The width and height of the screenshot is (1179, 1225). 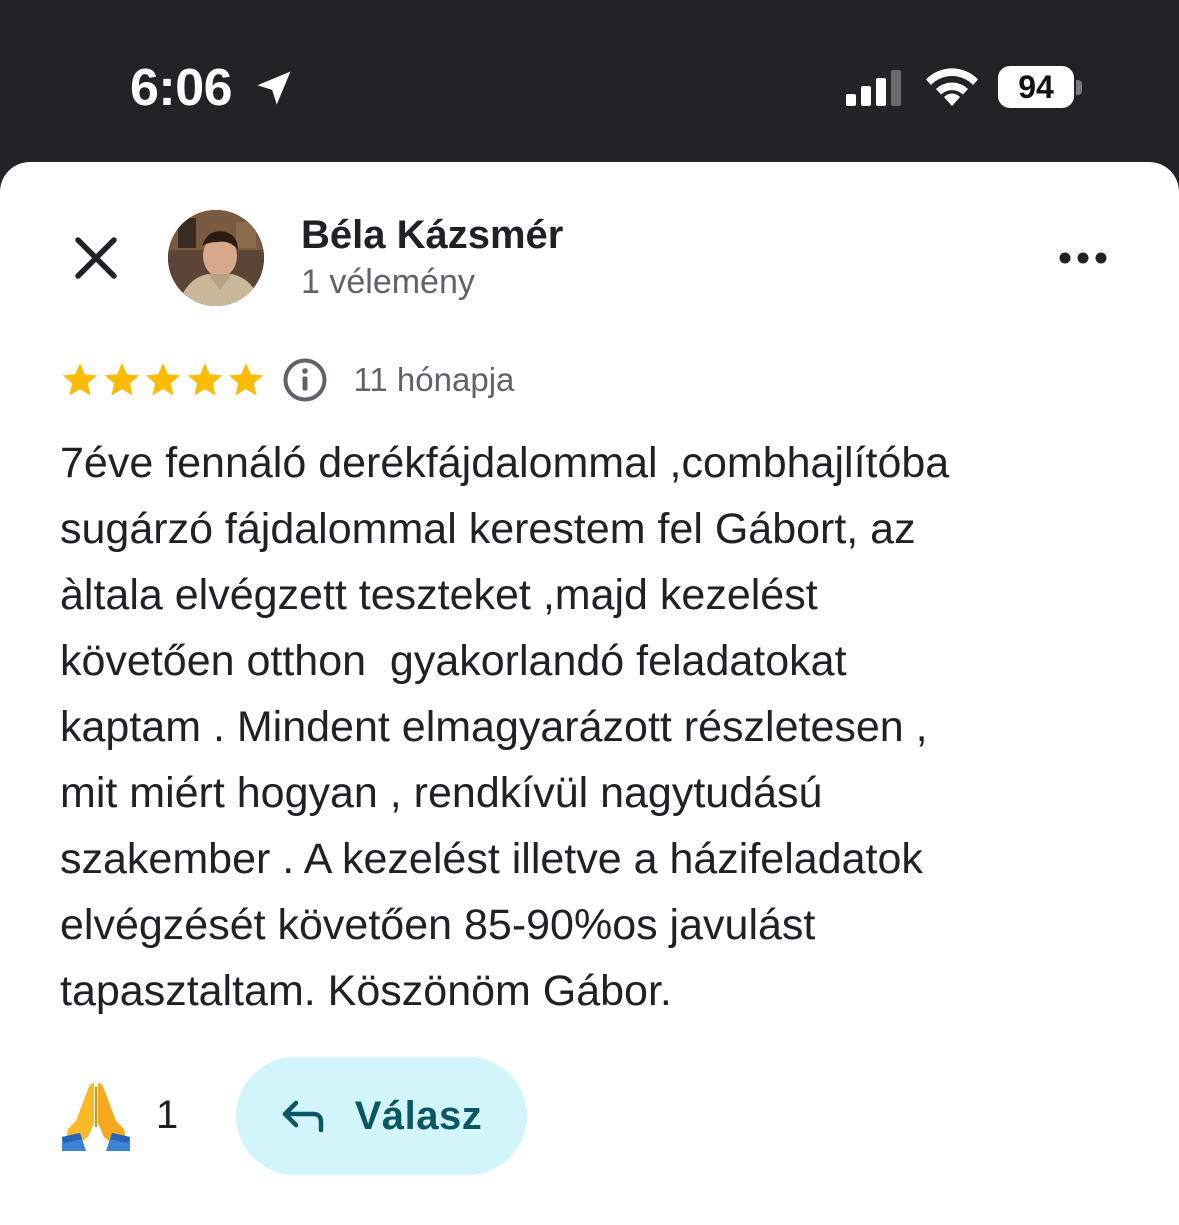 What do you see at coordinates (274, 88) in the screenshot?
I see `location-arrow-icon` at bounding box center [274, 88].